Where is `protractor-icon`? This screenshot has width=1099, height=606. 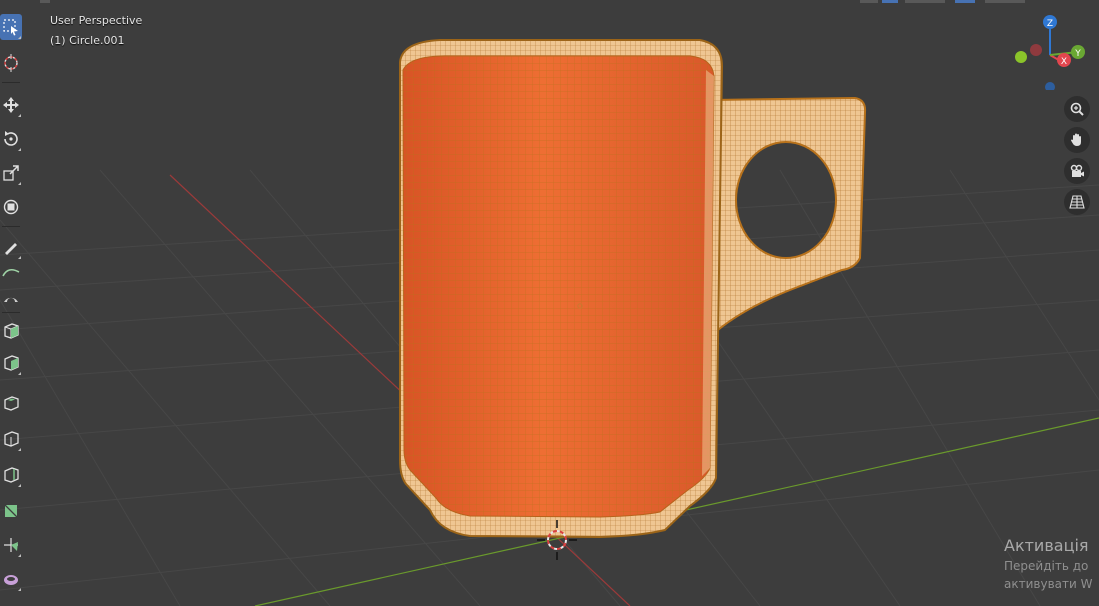
protractor-icon is located at coordinates (11, 297).